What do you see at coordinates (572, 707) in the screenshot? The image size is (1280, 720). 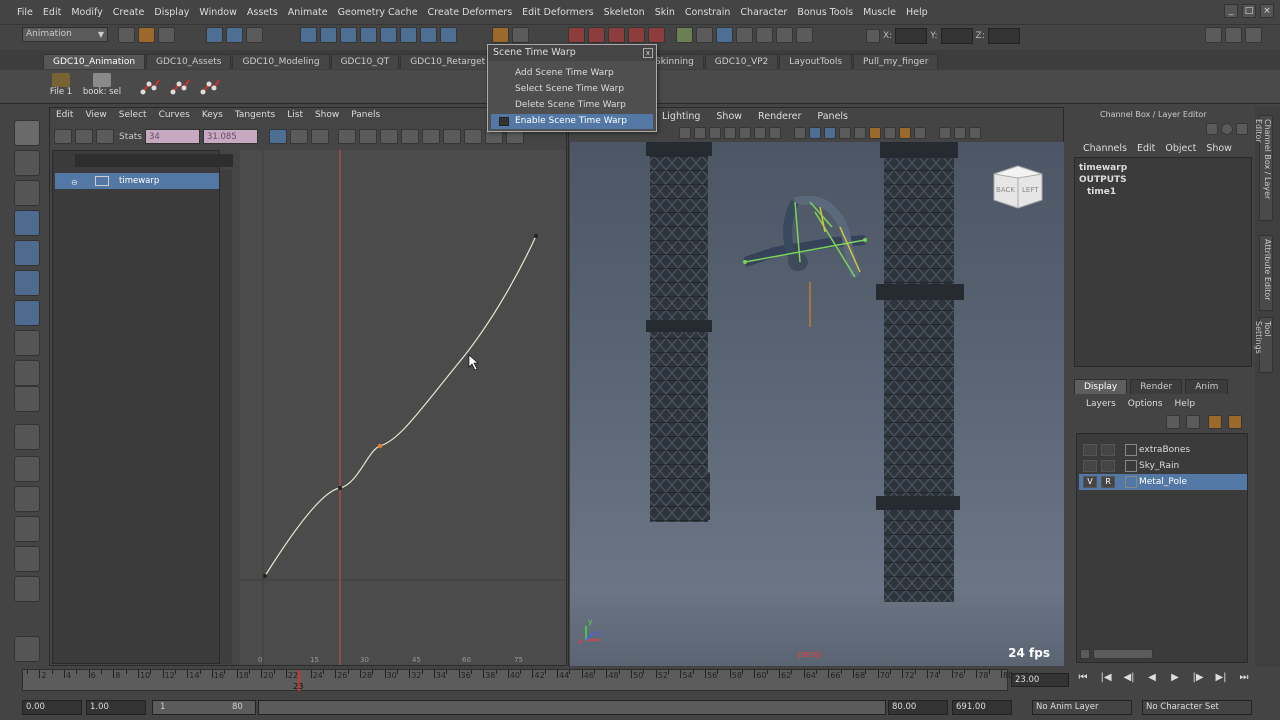 I see `range-slider-track` at bounding box center [572, 707].